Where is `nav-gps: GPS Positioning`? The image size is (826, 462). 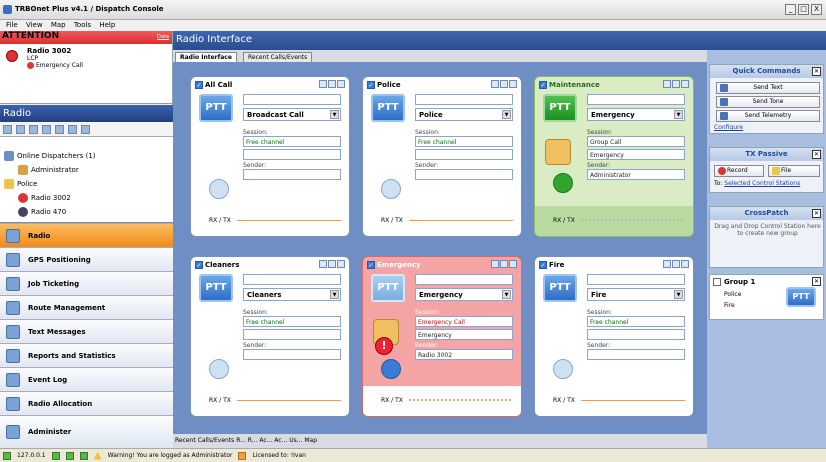
nav-gps: GPS Positioning is located at coordinates (86, 259).